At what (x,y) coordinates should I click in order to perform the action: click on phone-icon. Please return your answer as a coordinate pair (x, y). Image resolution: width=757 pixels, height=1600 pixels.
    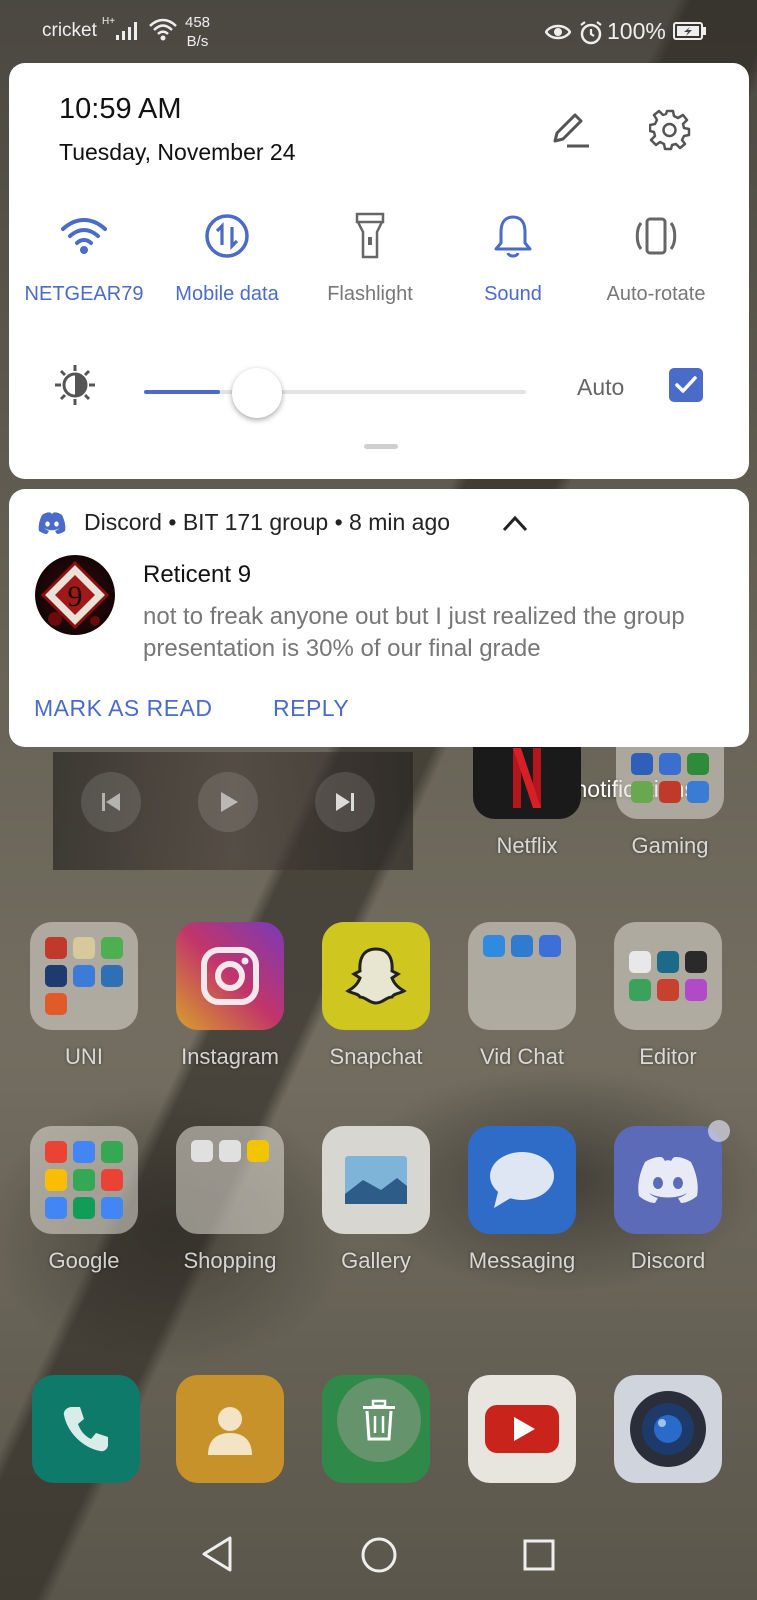
    Looking at the image, I should click on (85, 1429).